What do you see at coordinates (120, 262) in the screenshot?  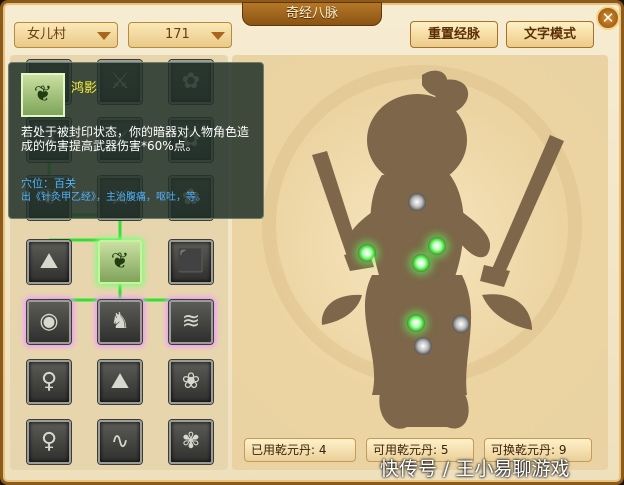 I see `skill-tile-selected: ❦` at bounding box center [120, 262].